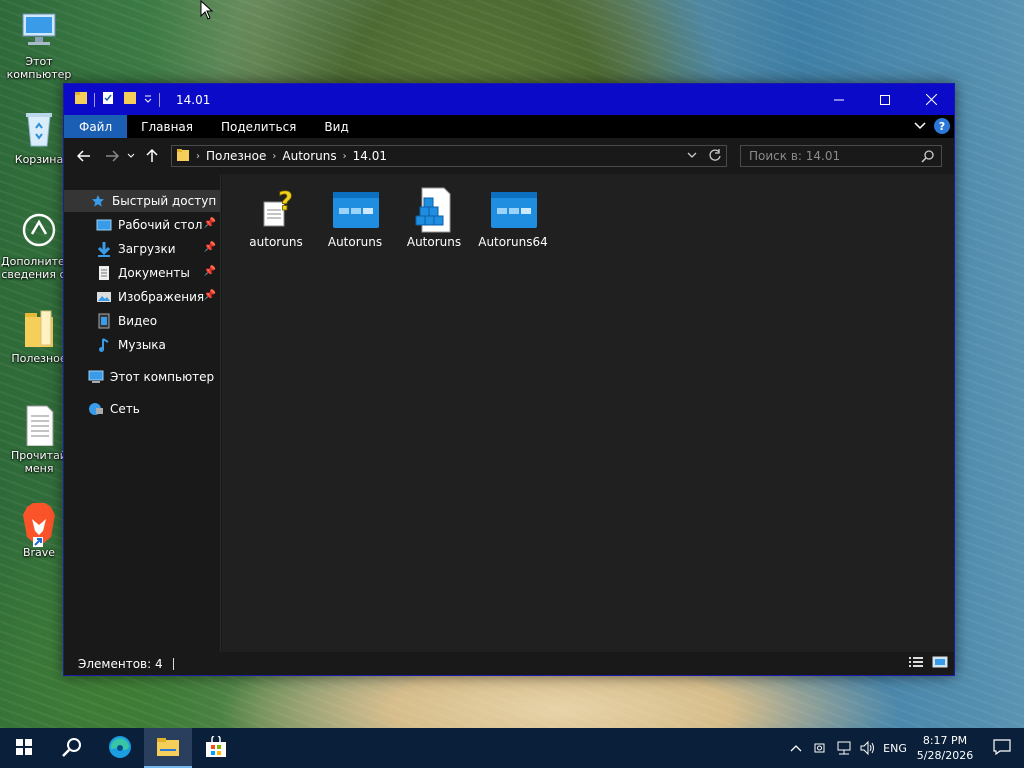 This screenshot has width=1024, height=768. What do you see at coordinates (945, 740) in the screenshot?
I see `clock-time: 8:17 PM` at bounding box center [945, 740].